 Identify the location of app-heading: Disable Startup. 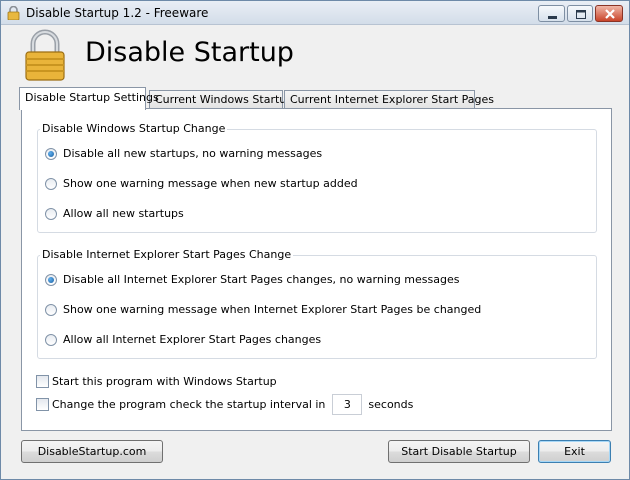
(189, 52).